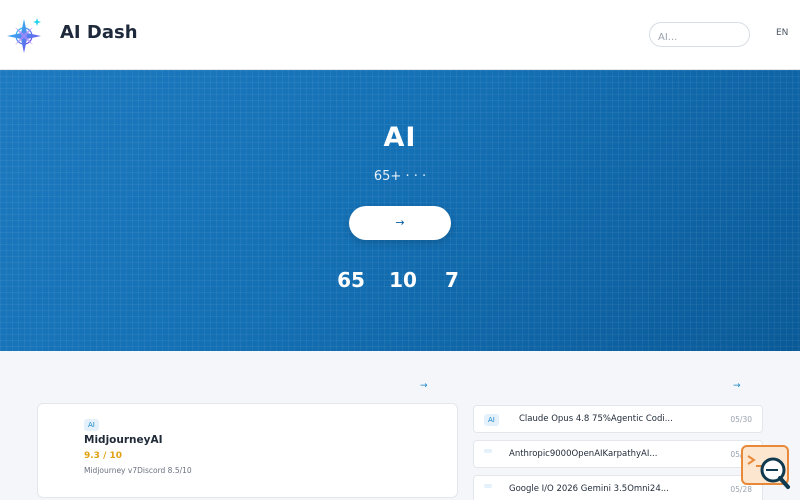  Describe the element at coordinates (123, 440) in the screenshot. I see `card-title: MidjourneyAI` at that location.